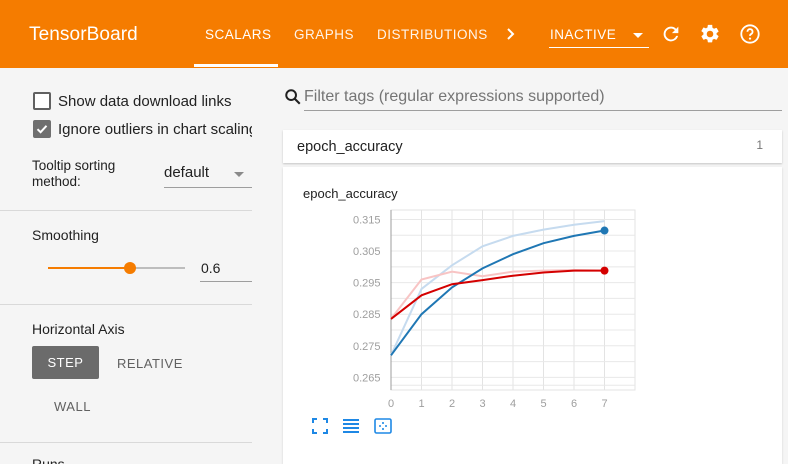 This screenshot has height=464, width=788. Describe the element at coordinates (238, 34) in the screenshot. I see `tab-scalars: SCALARS` at that location.